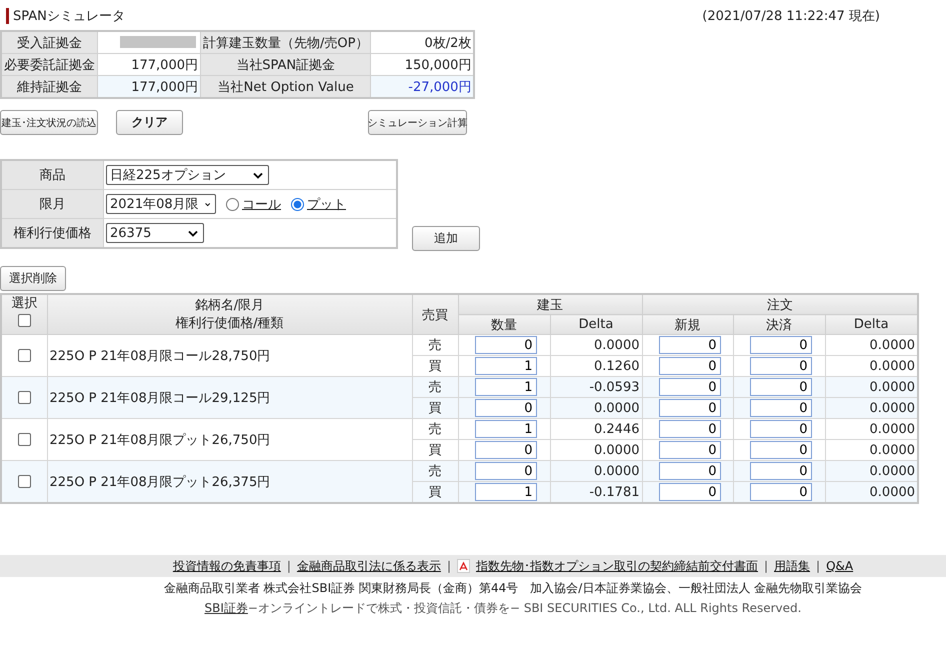  Describe the element at coordinates (229, 397) in the screenshot. I see `table-cell: 225O P 21年08月限コール29,125円` at that location.